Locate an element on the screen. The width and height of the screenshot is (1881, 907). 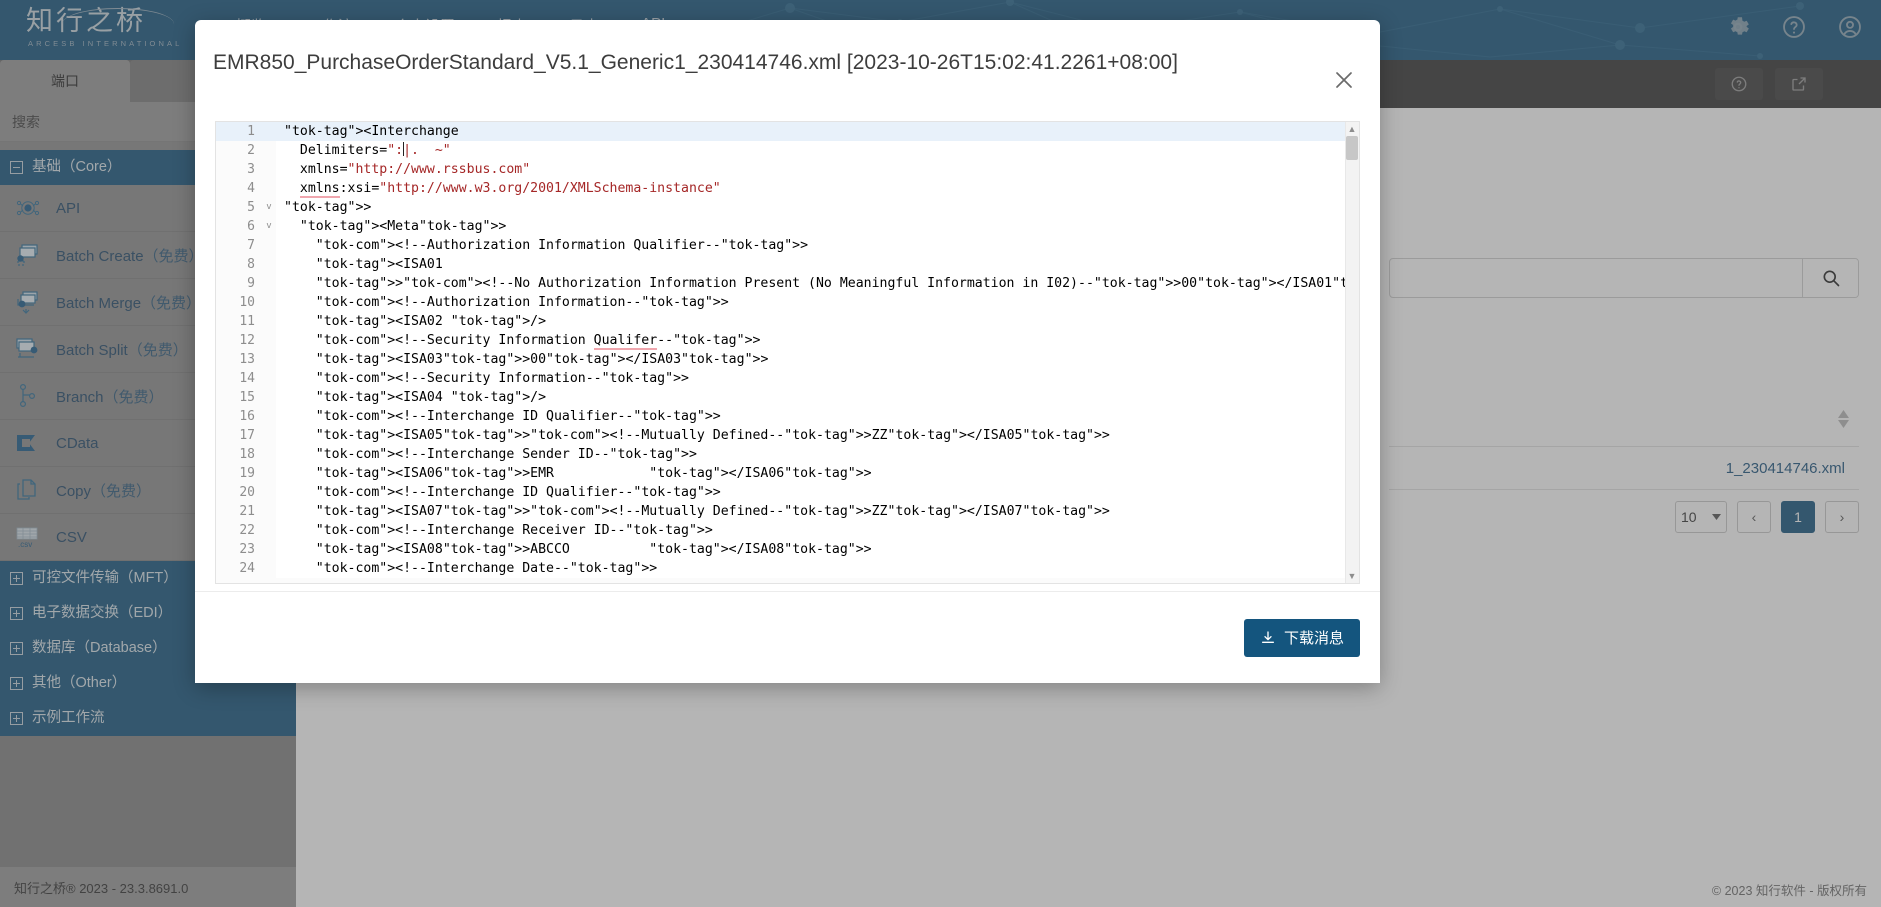
code-line: 3 xmlns="http://www.rssbus.com" is located at coordinates (787, 169).